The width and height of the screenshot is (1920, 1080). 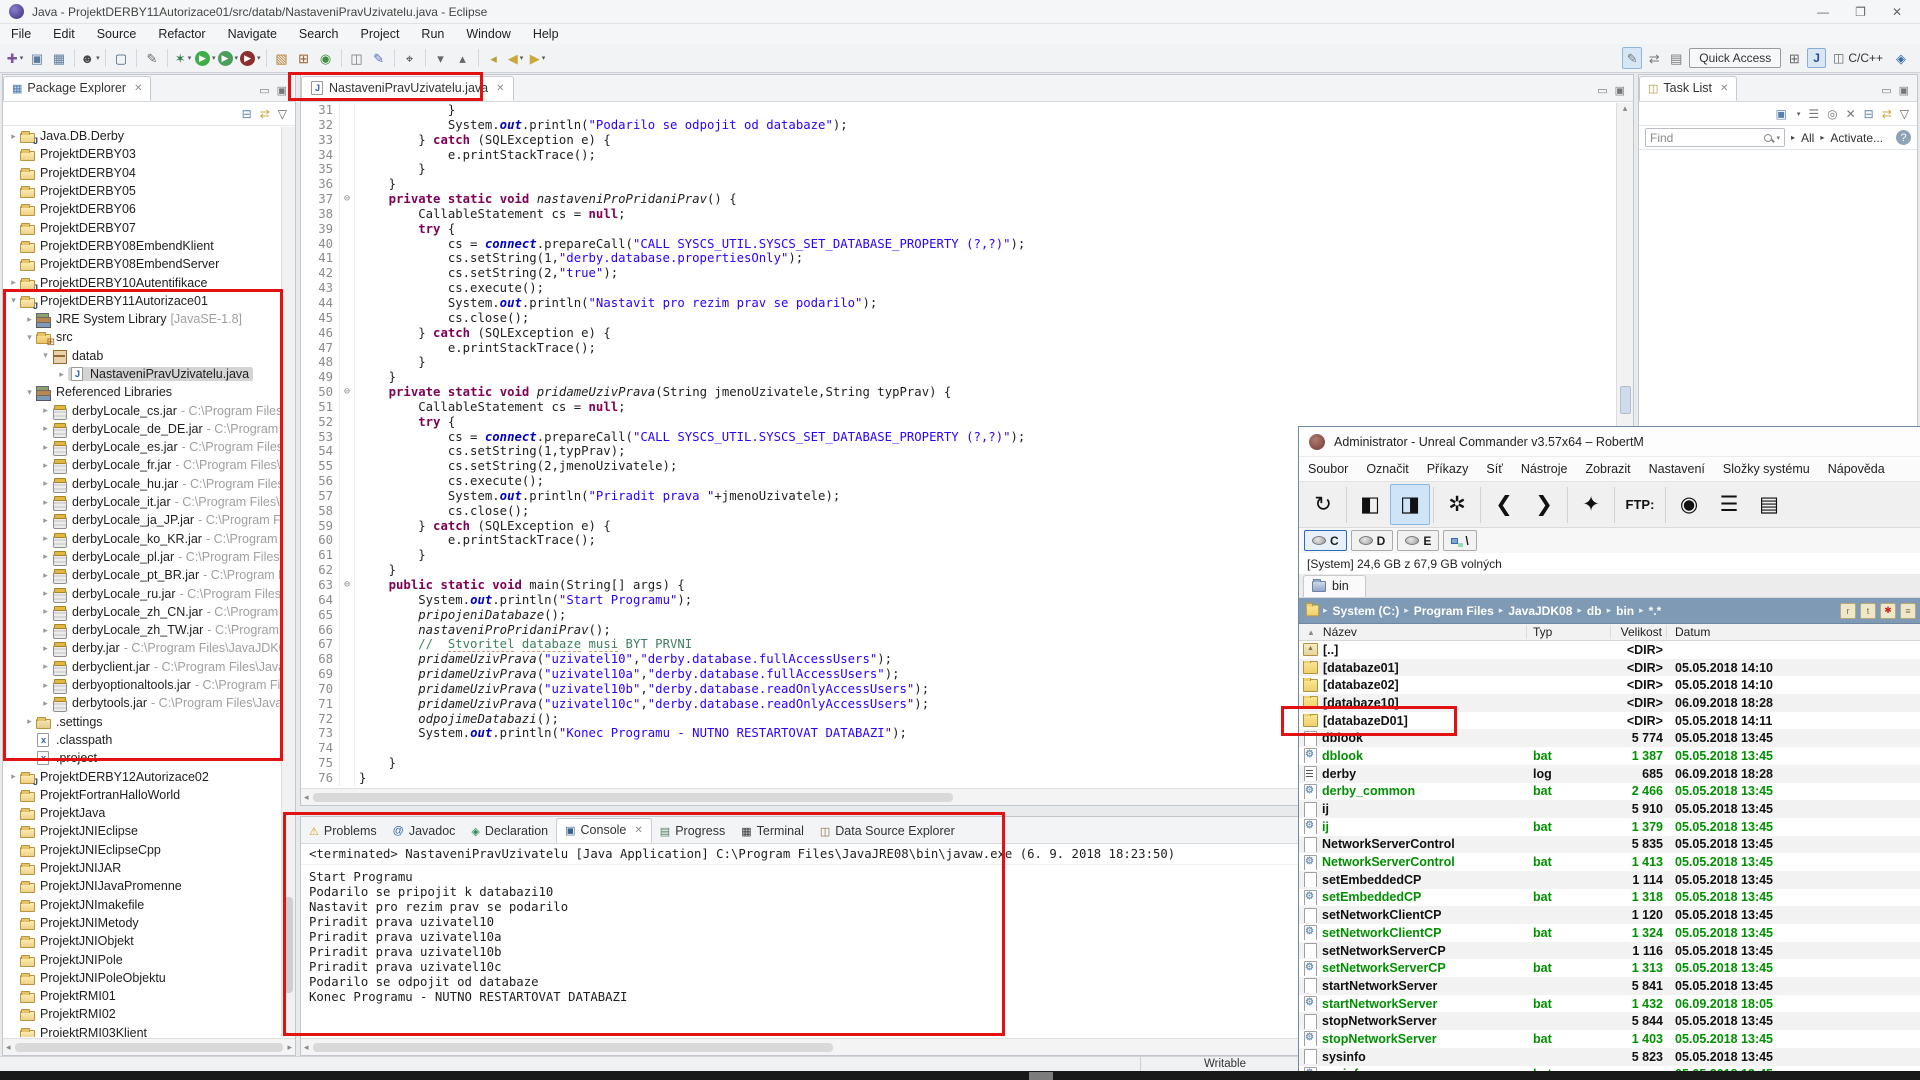 What do you see at coordinates (509, 831) in the screenshot?
I see `tab-declaration: ◈ Declaration` at bounding box center [509, 831].